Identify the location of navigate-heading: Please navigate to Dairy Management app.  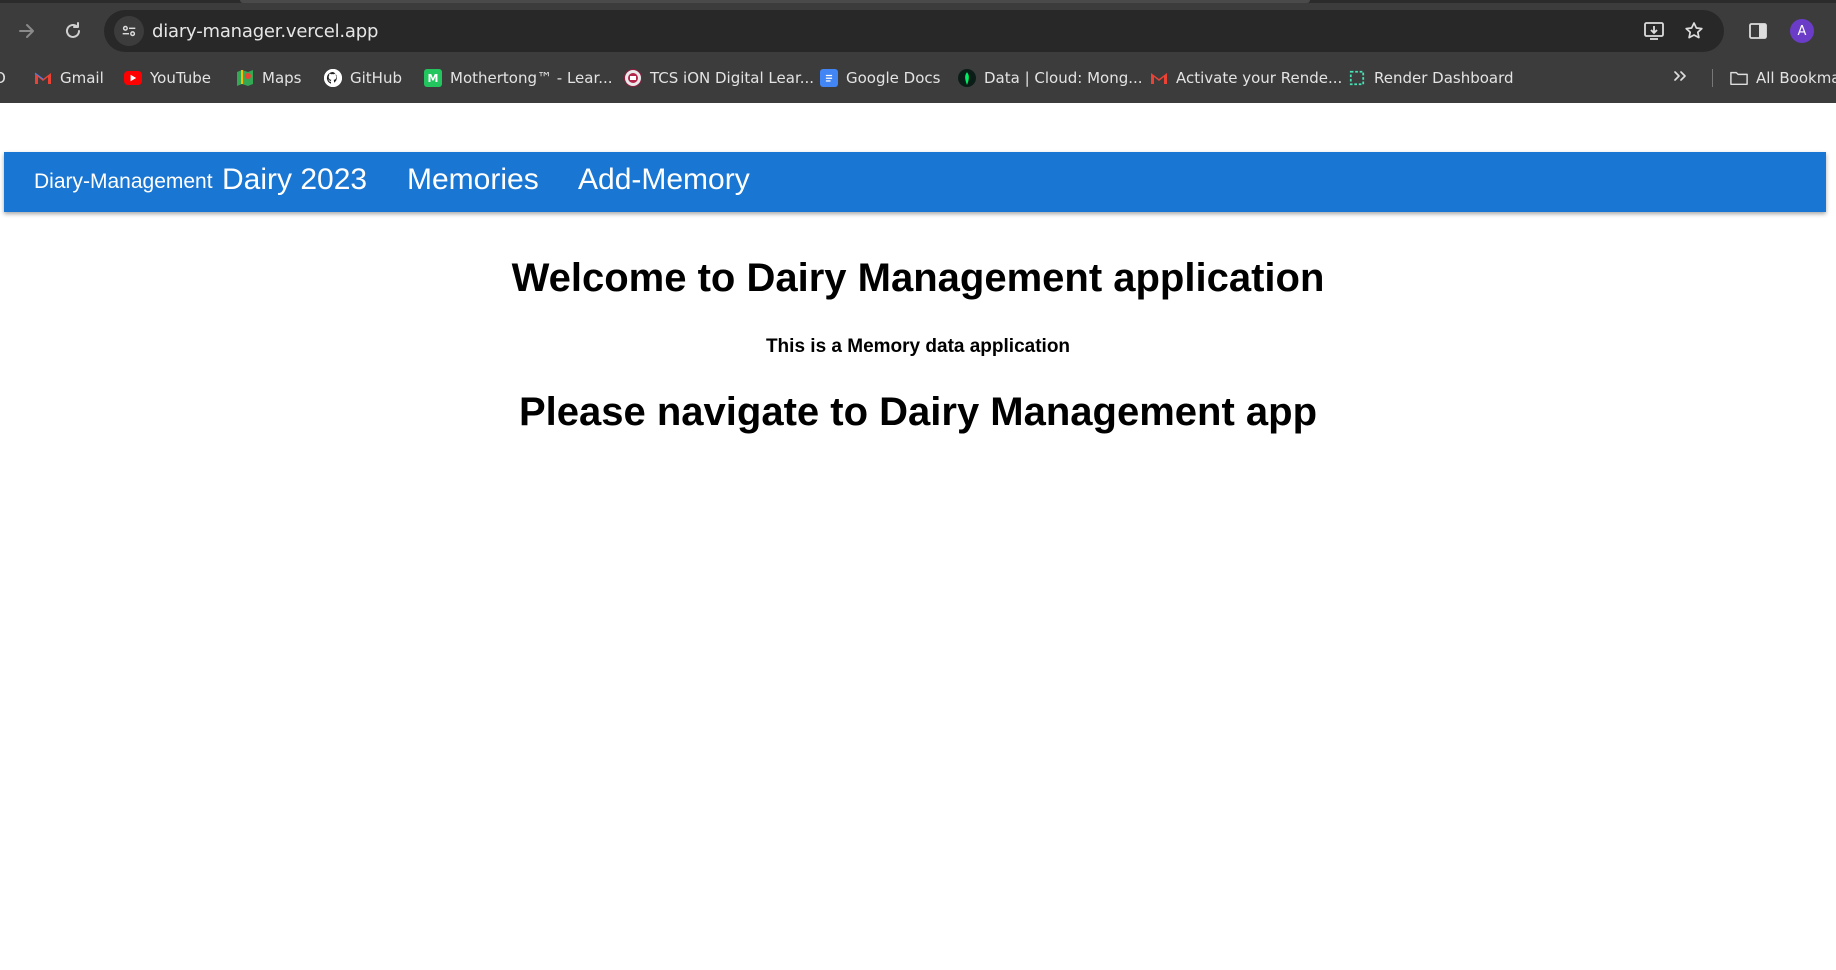
(918, 412).